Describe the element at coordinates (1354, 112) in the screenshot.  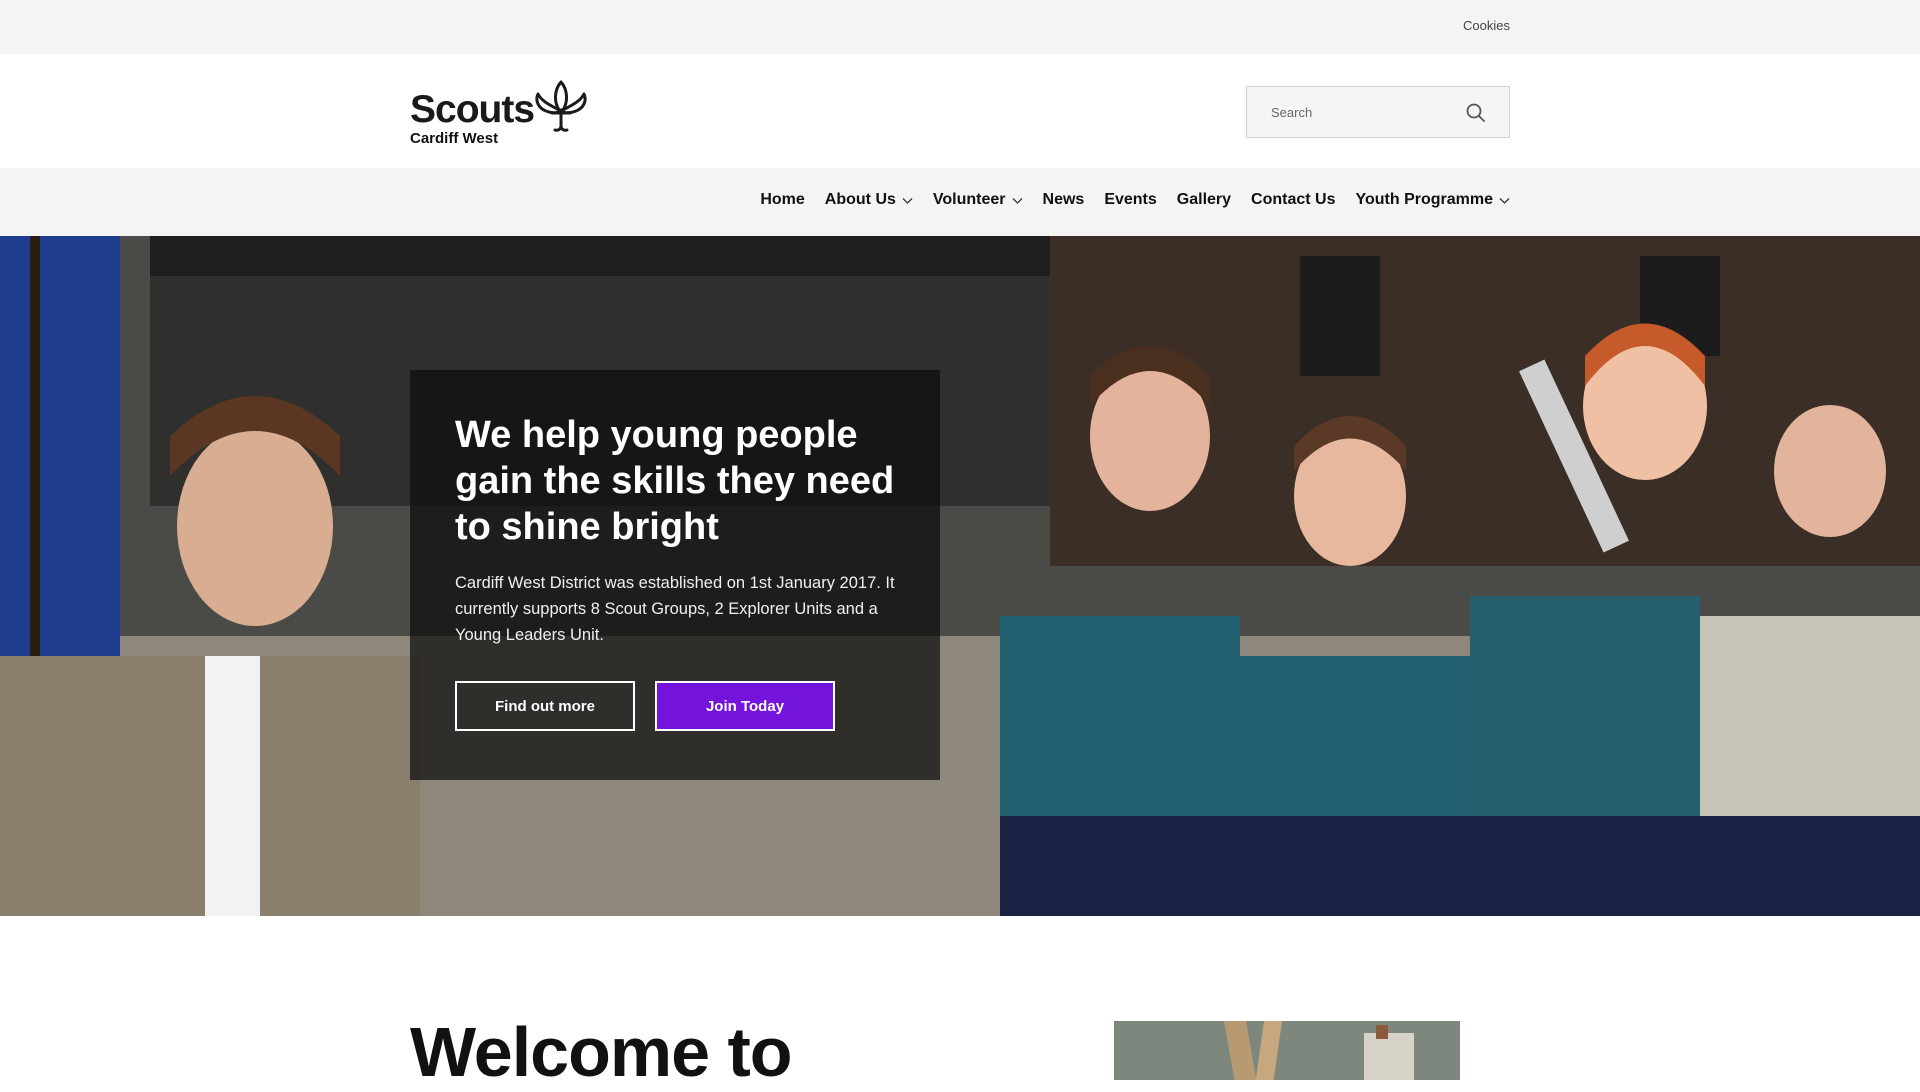
I see `search-input` at that location.